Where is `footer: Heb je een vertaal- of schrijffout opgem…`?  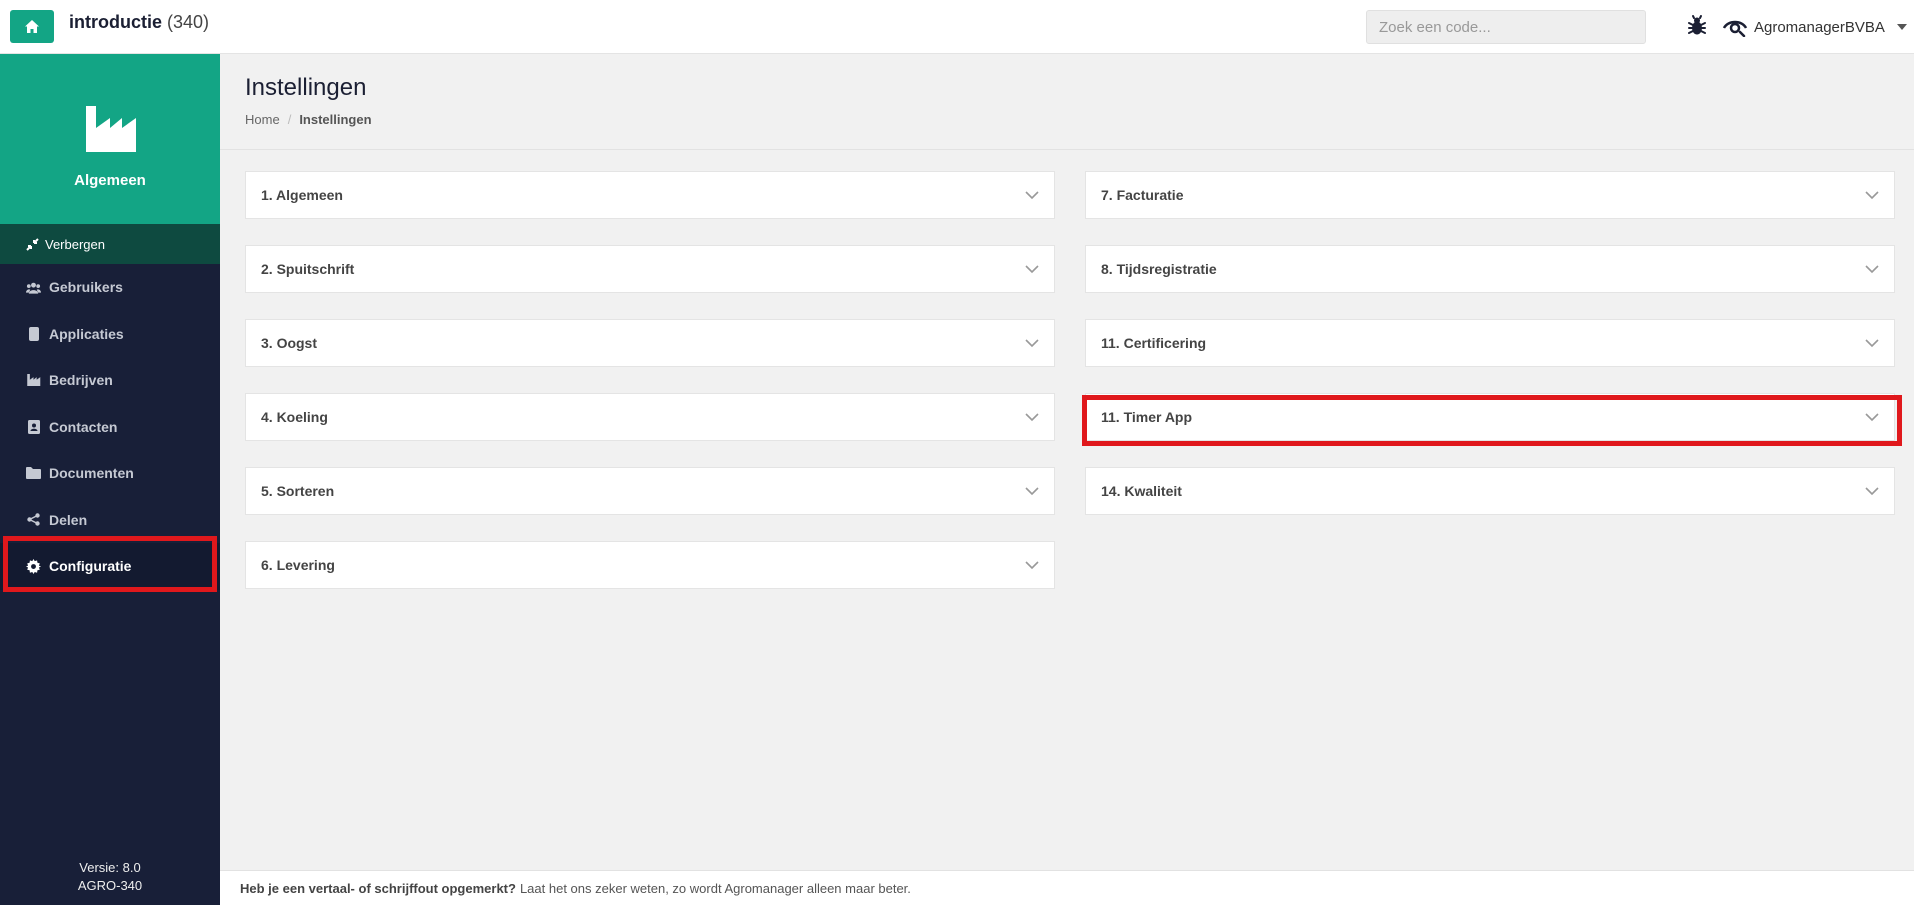
footer: Heb je een vertaal- of schrijffout opgem… is located at coordinates (1067, 887).